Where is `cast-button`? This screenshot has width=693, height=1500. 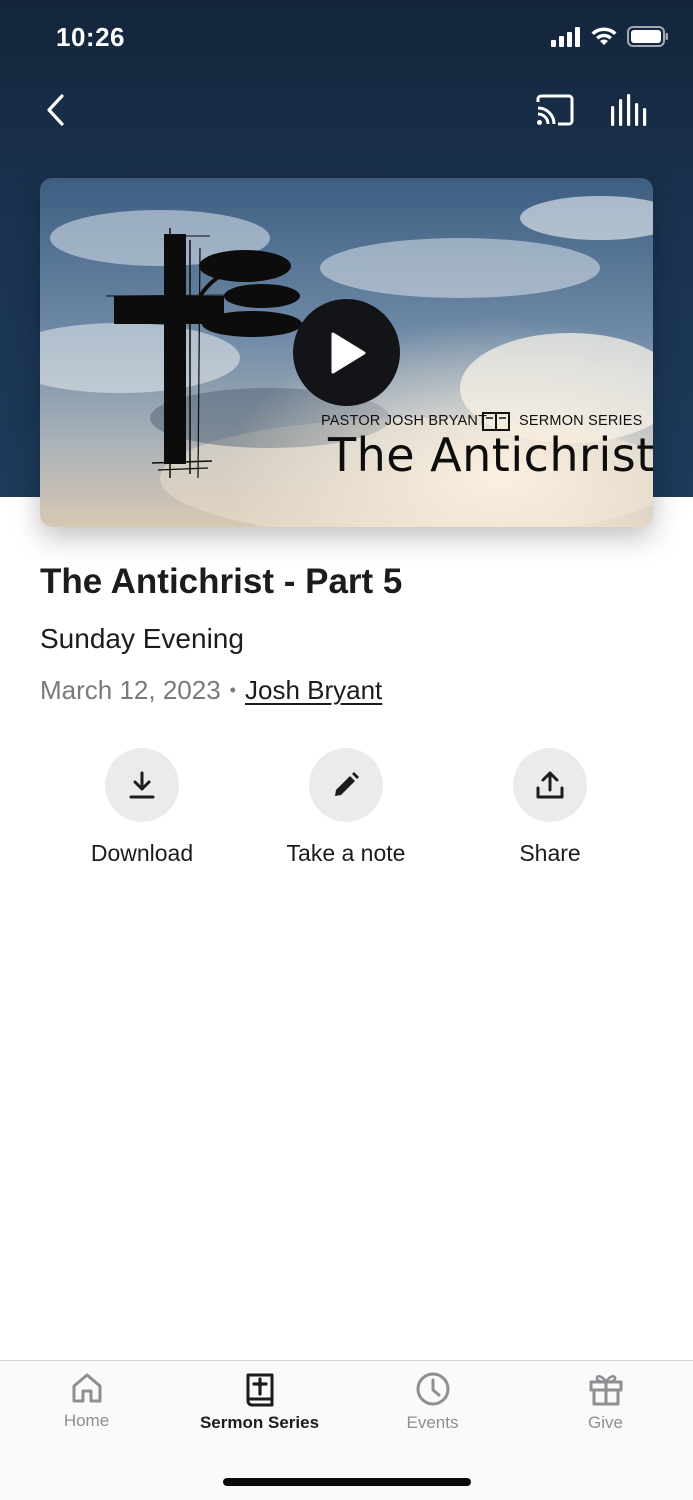
cast-button is located at coordinates (555, 110).